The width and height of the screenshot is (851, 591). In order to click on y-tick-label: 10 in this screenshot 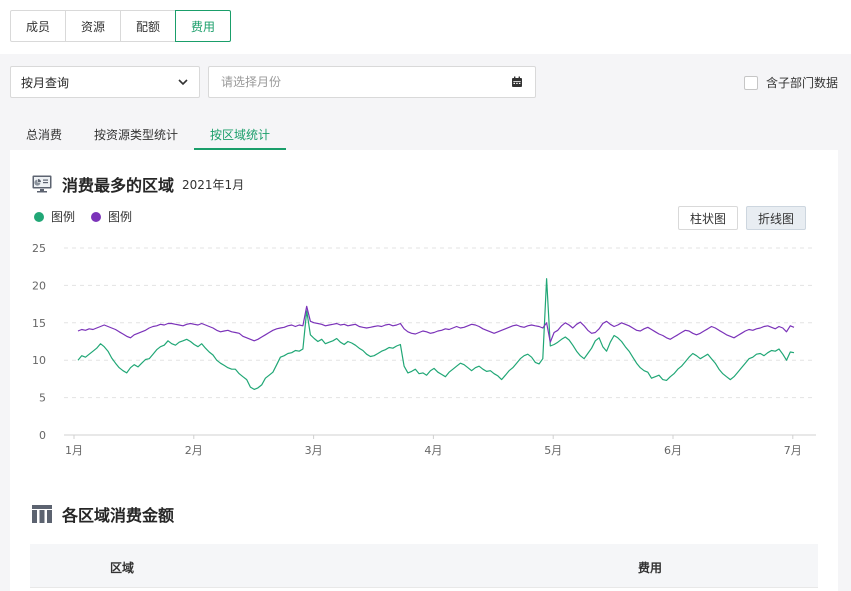, I will do `click(39, 360)`.